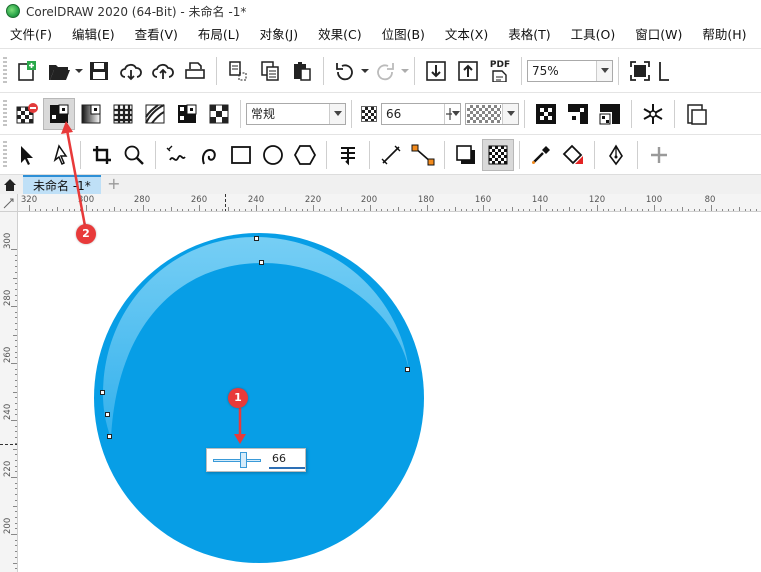 The width and height of the screenshot is (761, 572). What do you see at coordinates (546, 114) in the screenshot?
I see `fill-transparency-button` at bounding box center [546, 114].